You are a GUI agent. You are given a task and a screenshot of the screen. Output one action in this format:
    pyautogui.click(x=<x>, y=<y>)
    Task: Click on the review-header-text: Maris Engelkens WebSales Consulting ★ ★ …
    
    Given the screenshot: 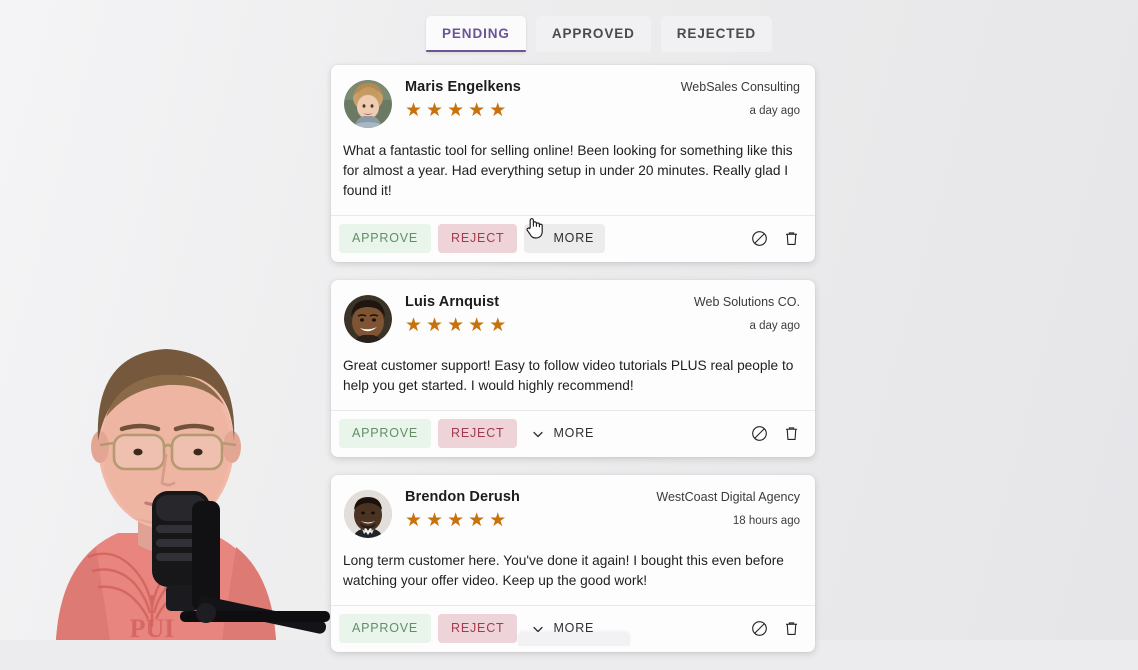 What is the action you would take?
    pyautogui.click(x=596, y=99)
    